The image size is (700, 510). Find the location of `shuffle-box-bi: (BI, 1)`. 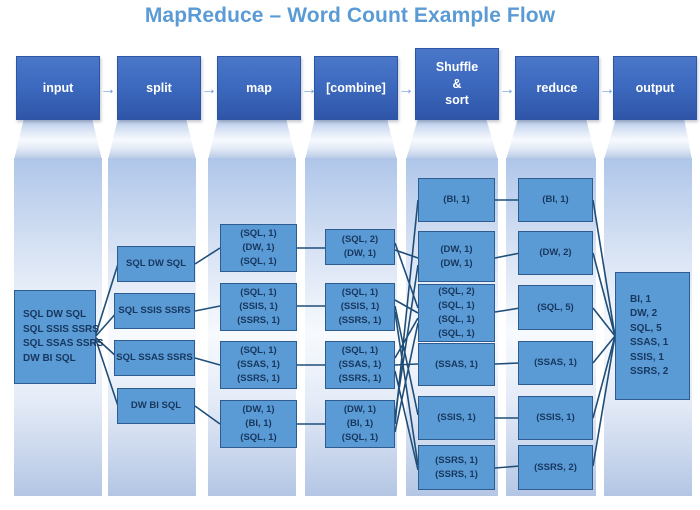

shuffle-box-bi: (BI, 1) is located at coordinates (456, 200).